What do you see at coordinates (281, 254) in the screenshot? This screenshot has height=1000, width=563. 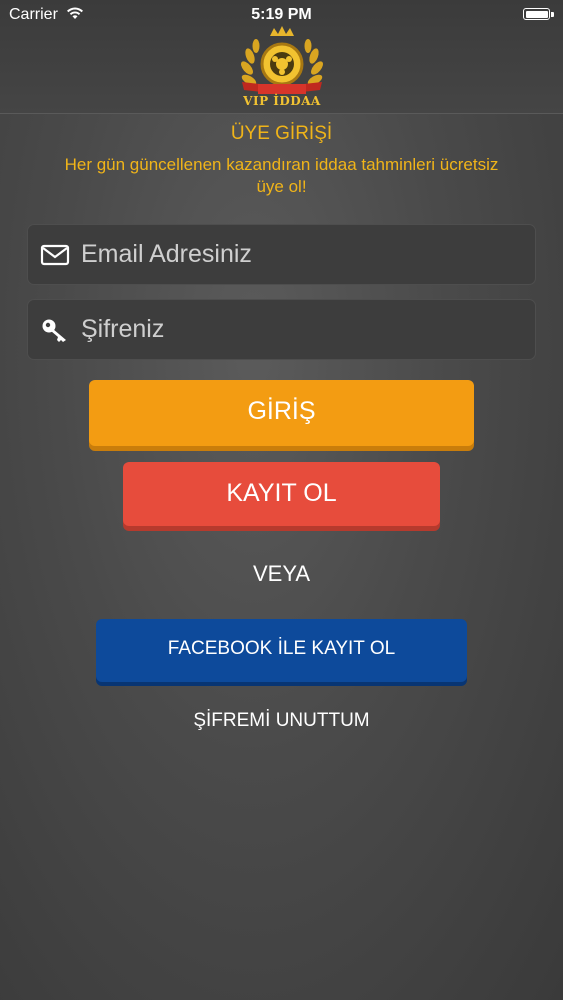 I see `email-field: Email Adresiniz` at bounding box center [281, 254].